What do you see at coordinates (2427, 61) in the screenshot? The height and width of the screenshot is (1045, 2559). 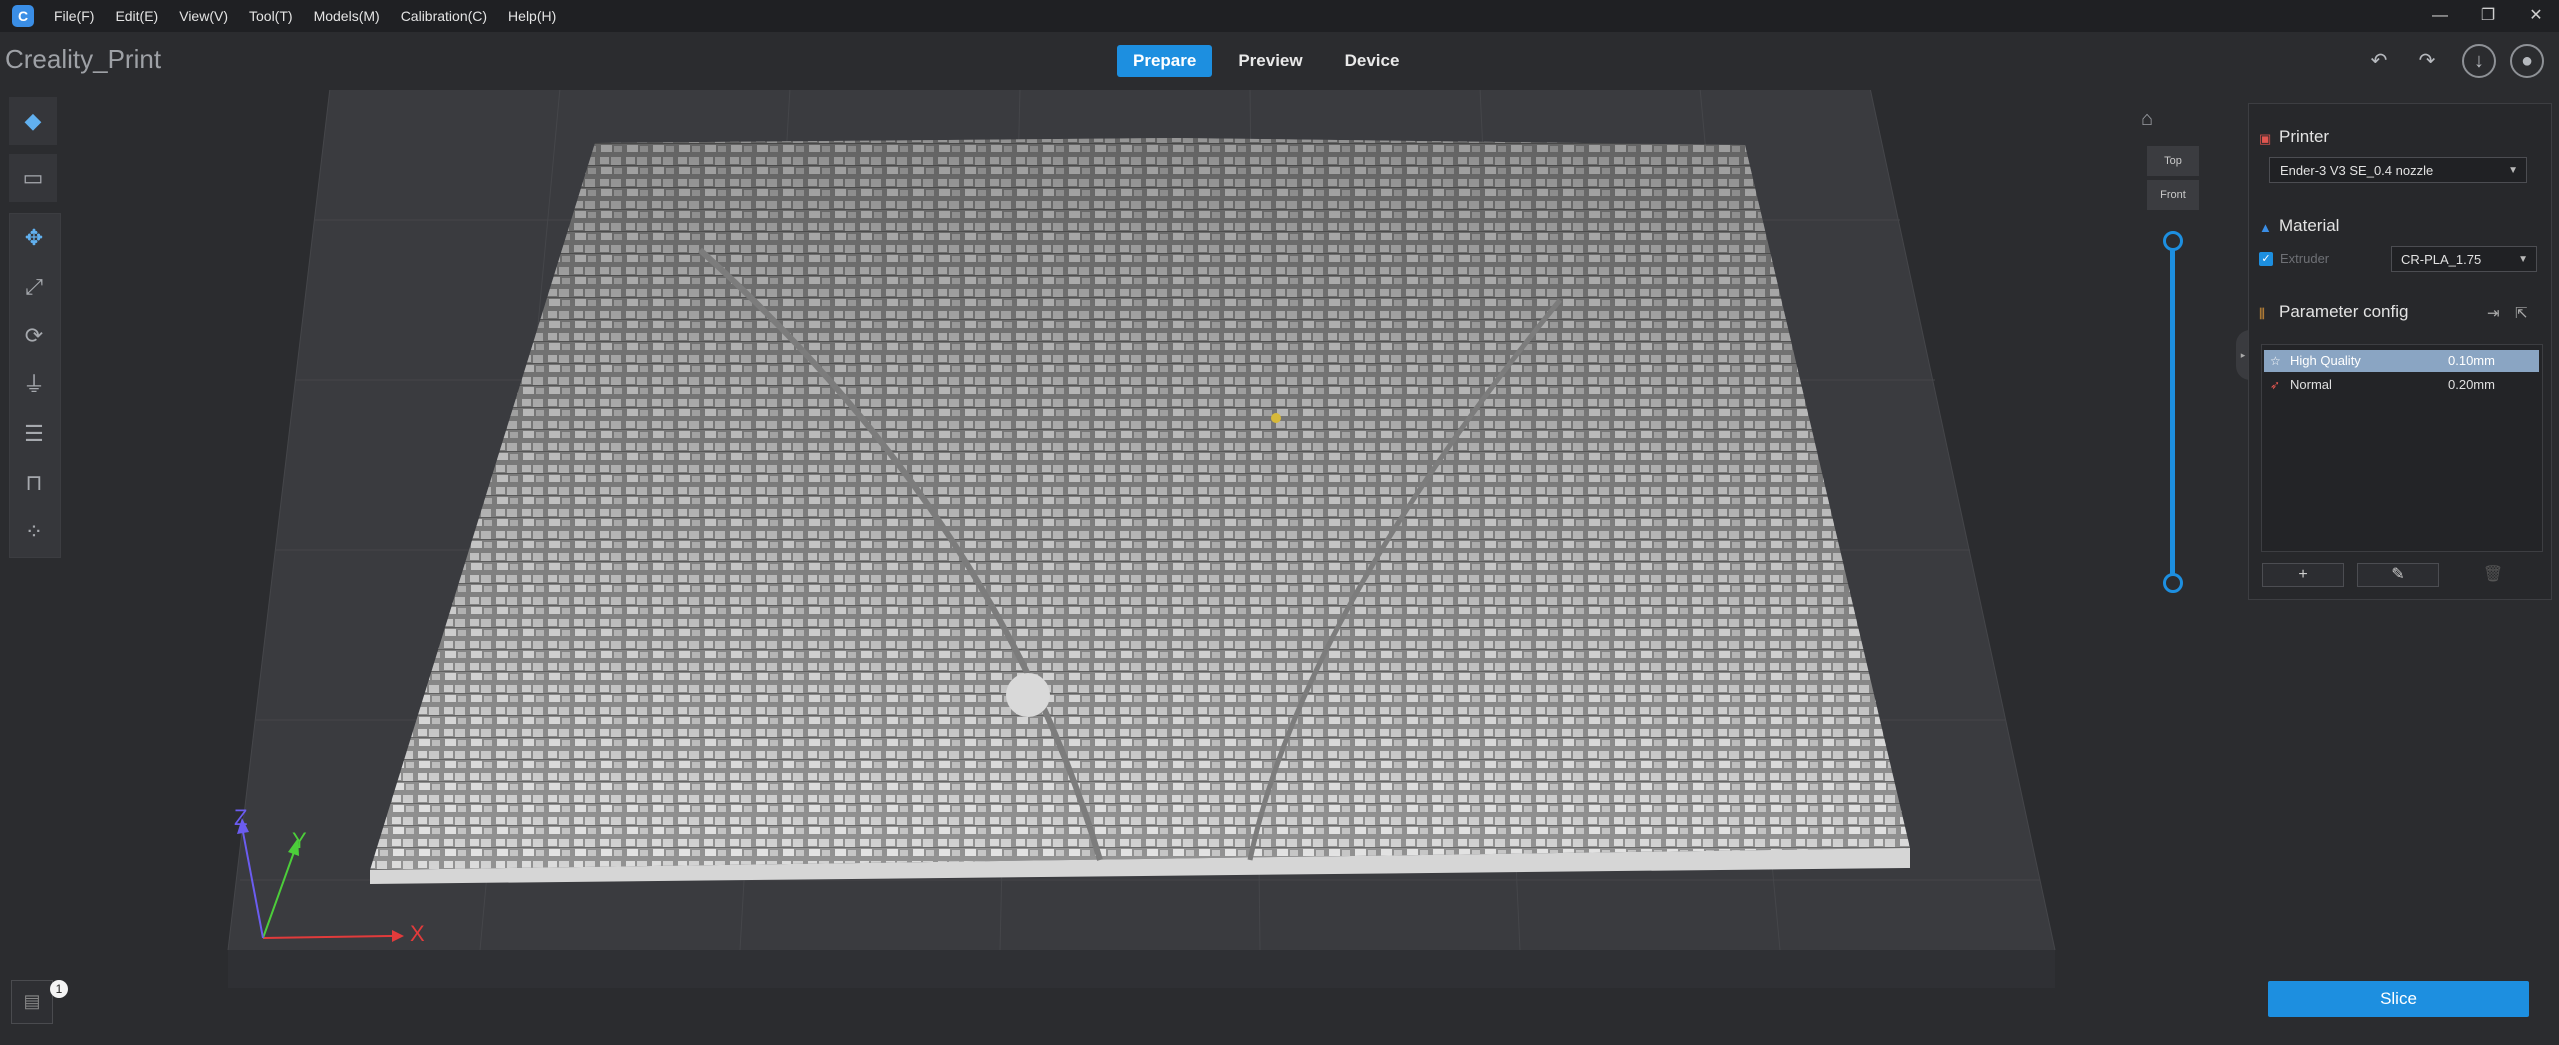 I see `redo-icon: ↷` at bounding box center [2427, 61].